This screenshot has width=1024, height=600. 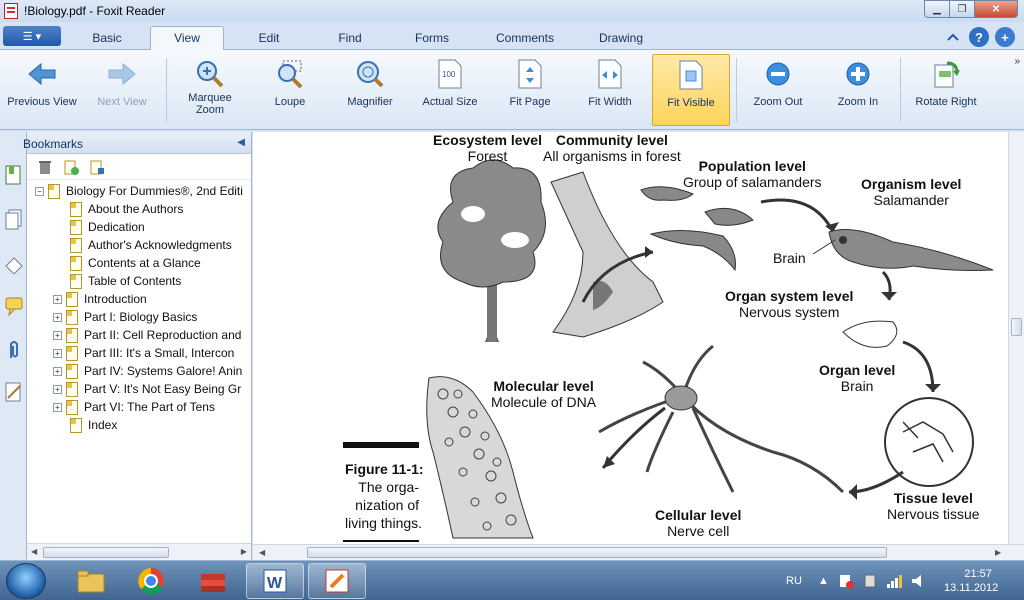 I want to click on word-icon: W, so click(x=275, y=581).